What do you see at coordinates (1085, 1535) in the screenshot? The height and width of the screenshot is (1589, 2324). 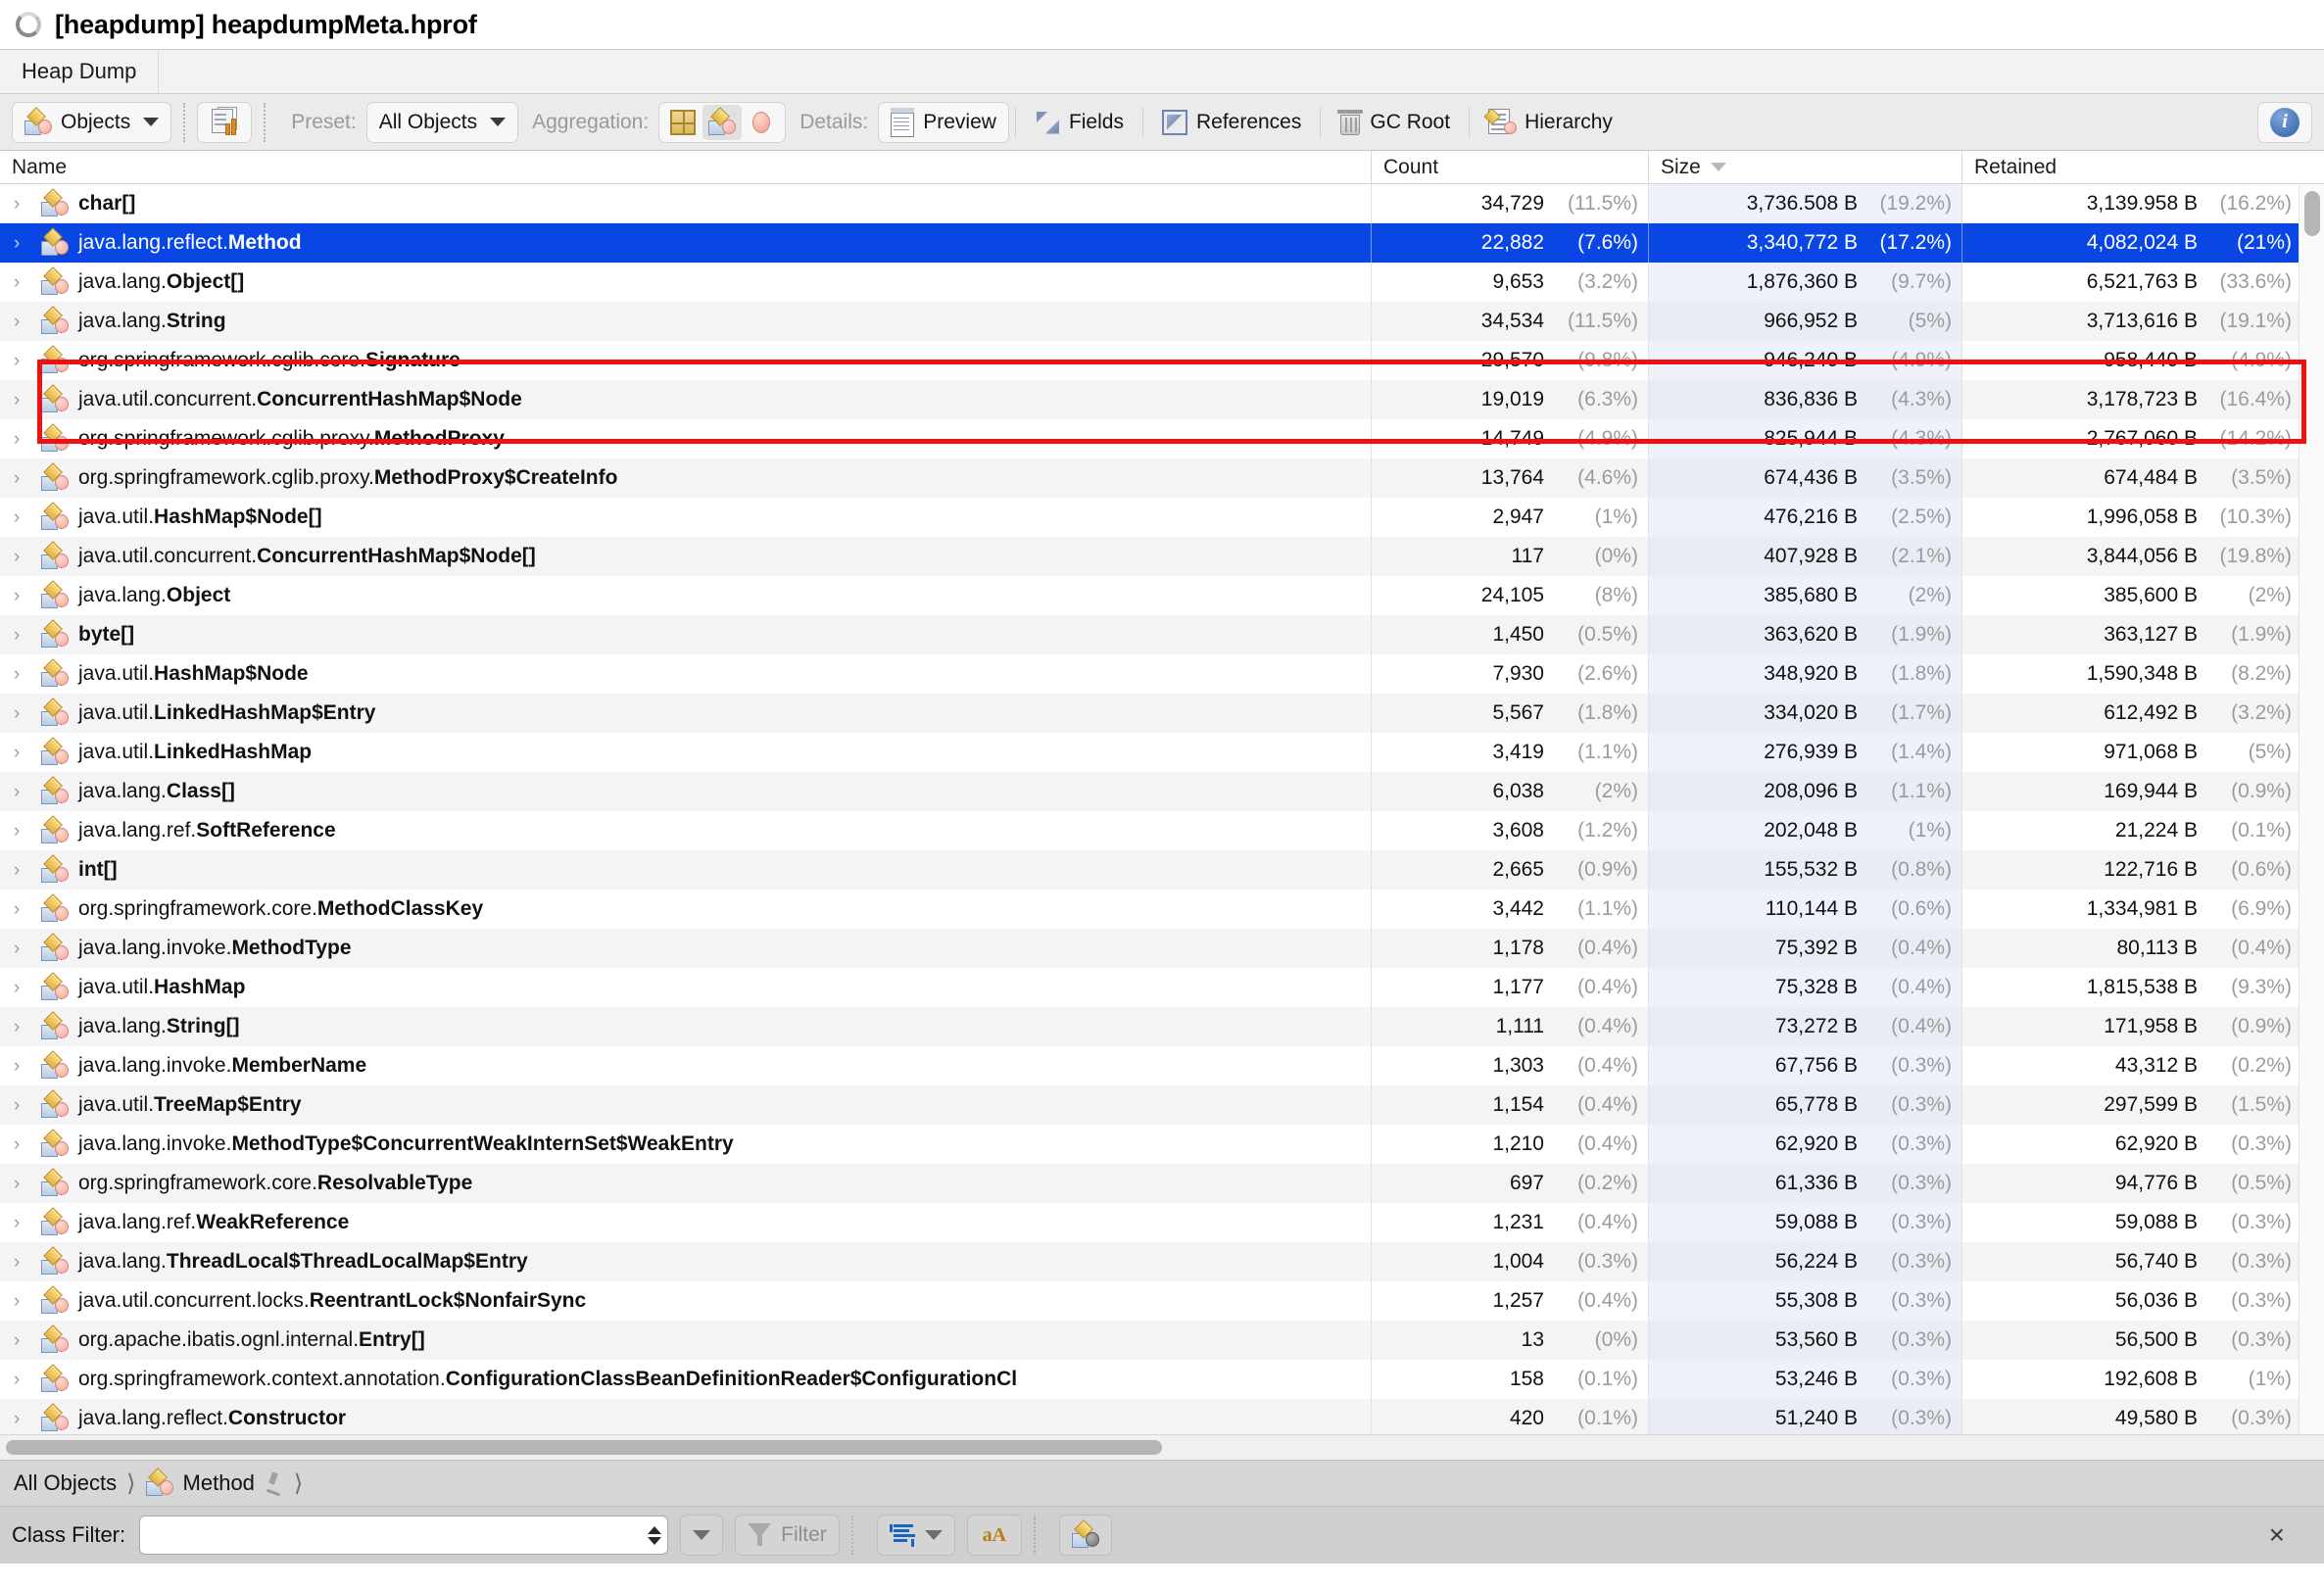 I see `objects-filter-button` at bounding box center [1085, 1535].